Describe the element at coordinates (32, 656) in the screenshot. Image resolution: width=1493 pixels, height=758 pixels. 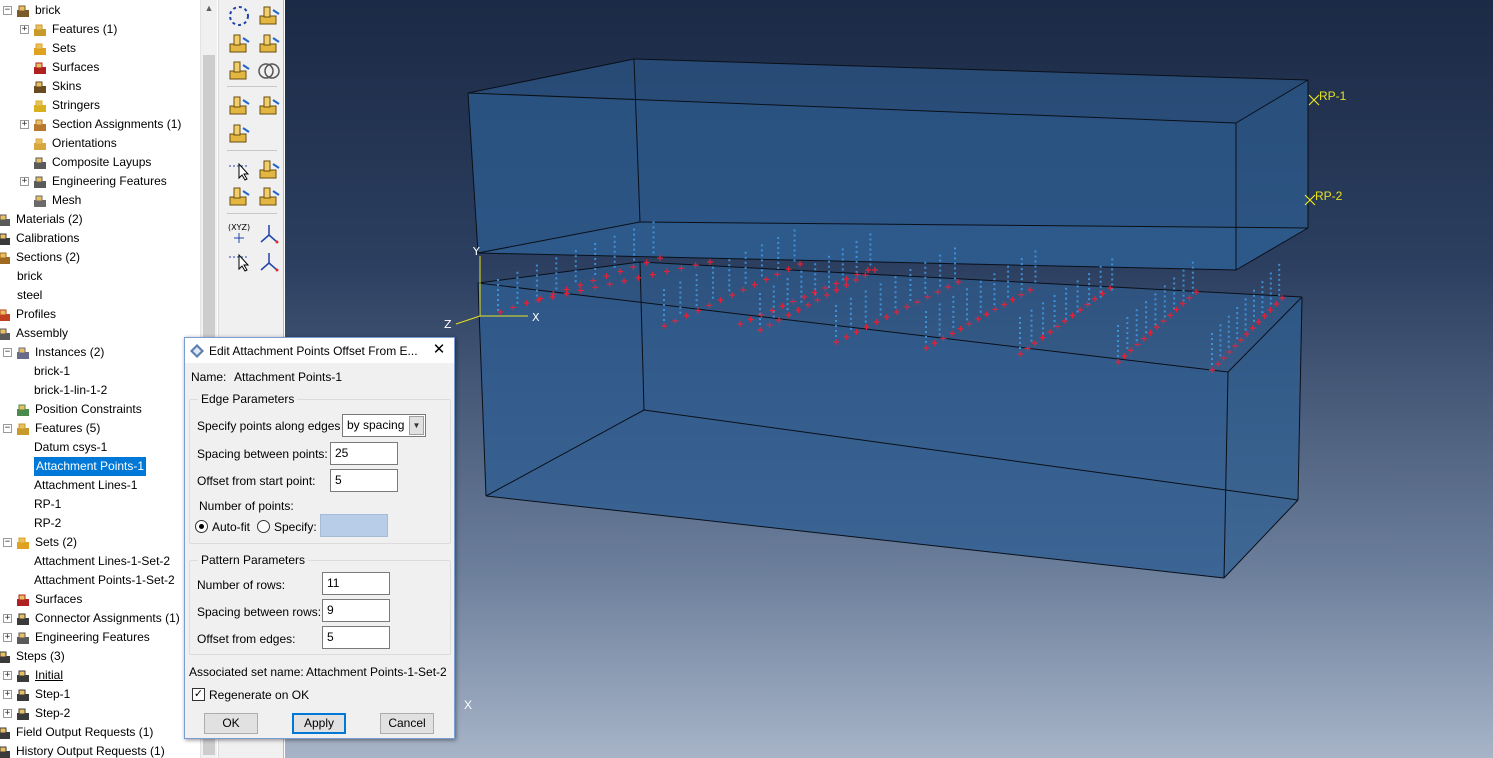
I see `tree-item: Steps (3)` at that location.